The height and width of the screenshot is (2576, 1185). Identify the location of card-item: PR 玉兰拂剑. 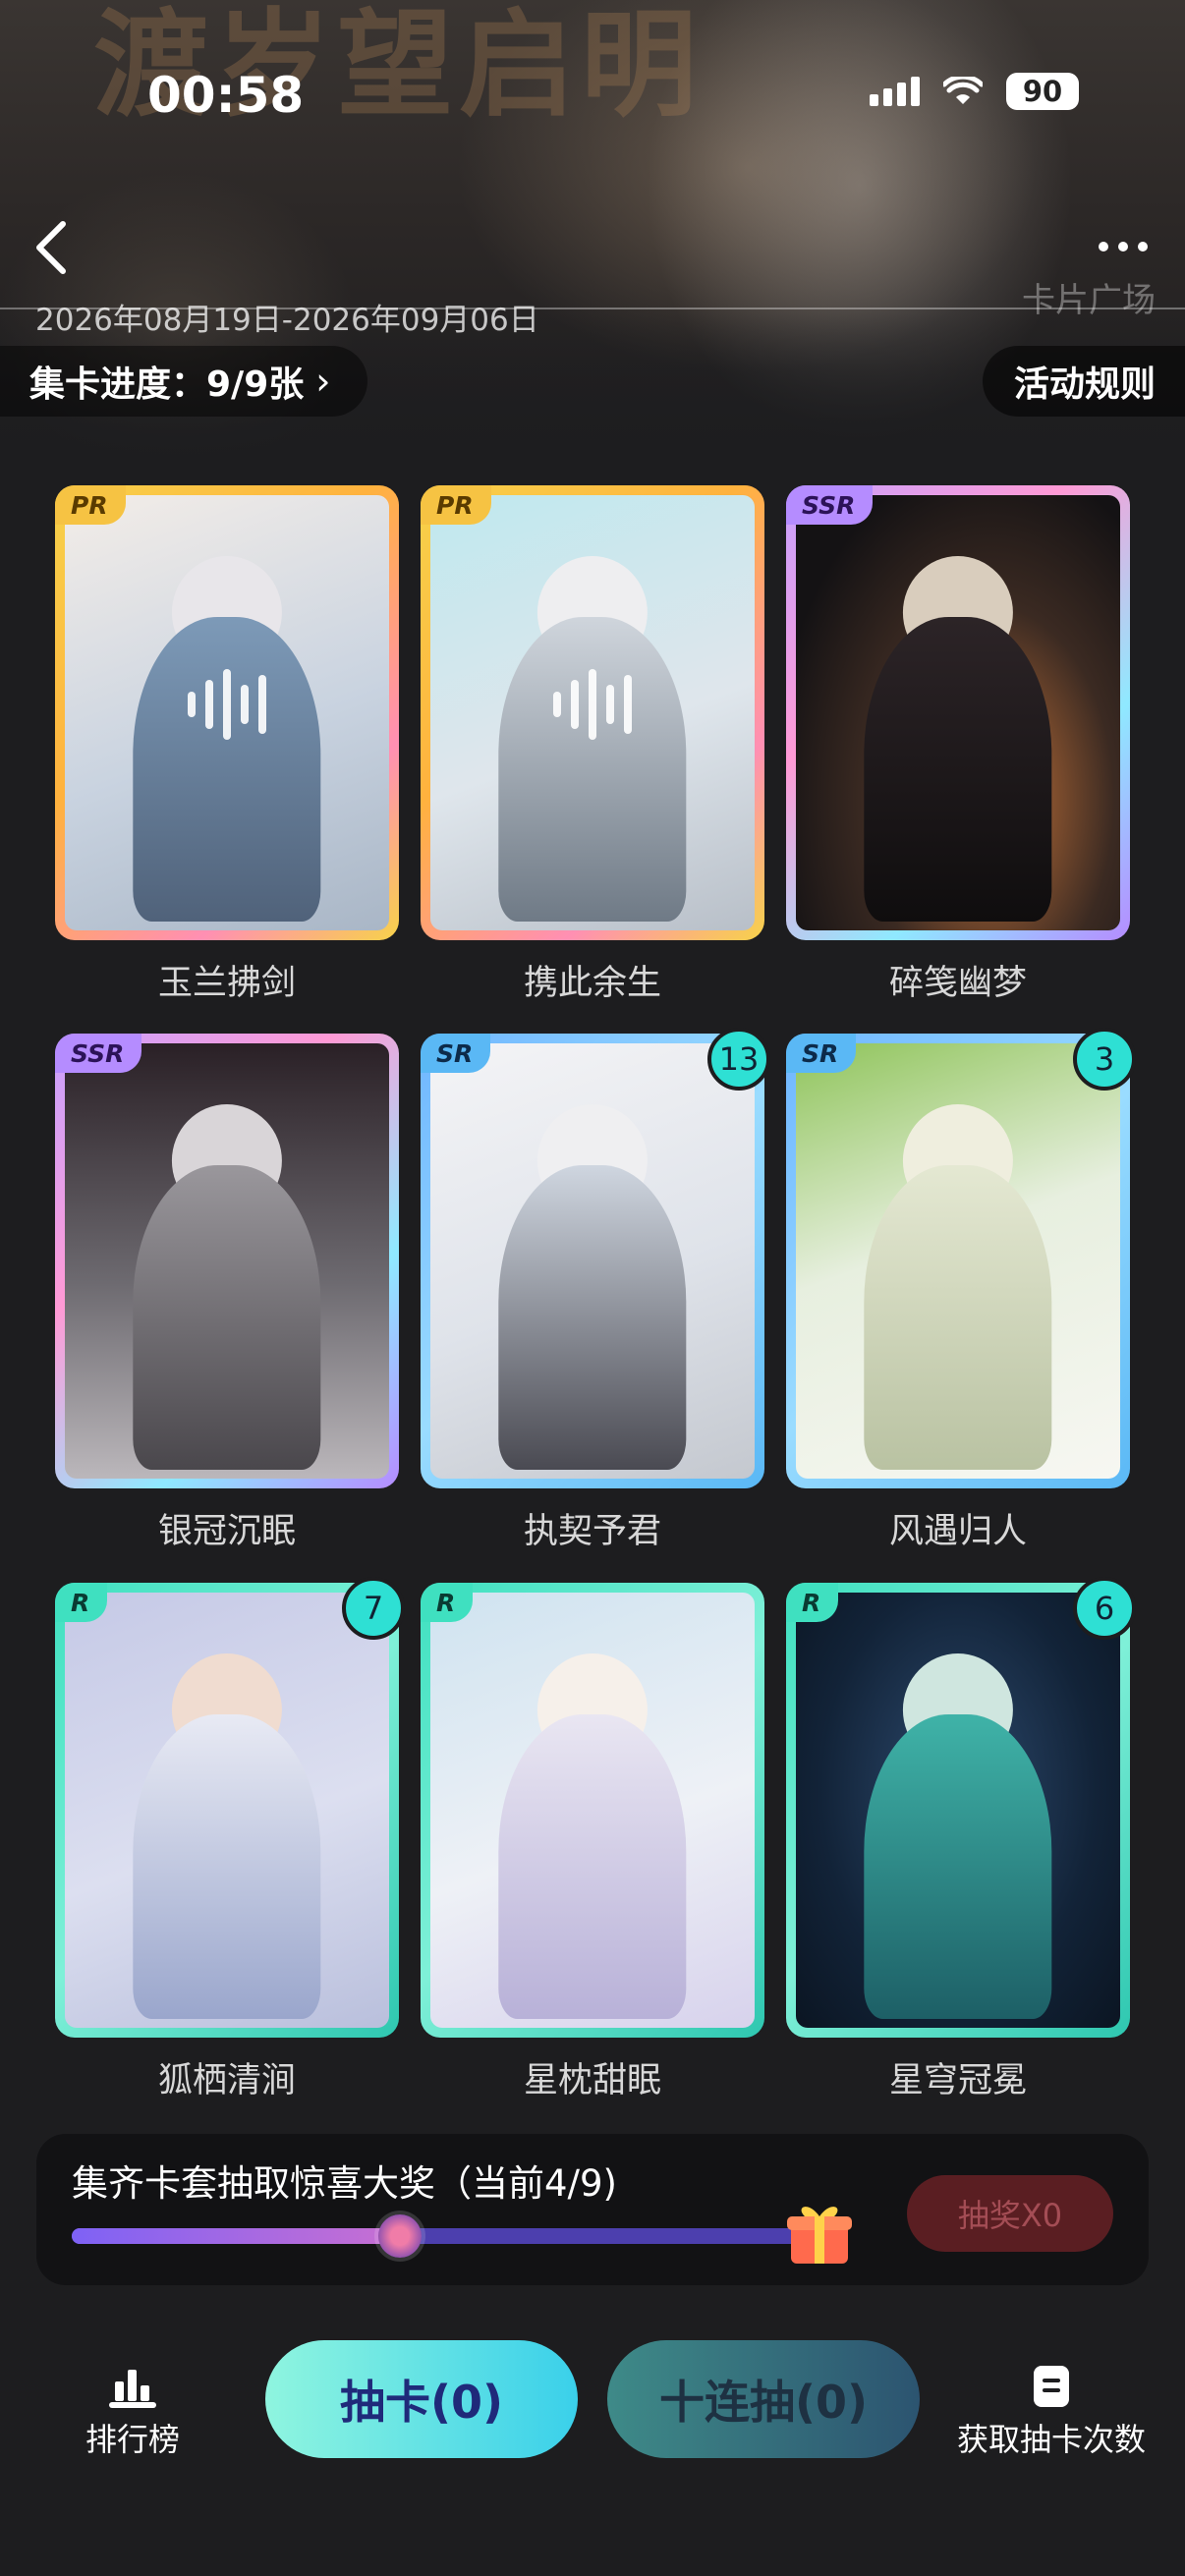
(227, 744).